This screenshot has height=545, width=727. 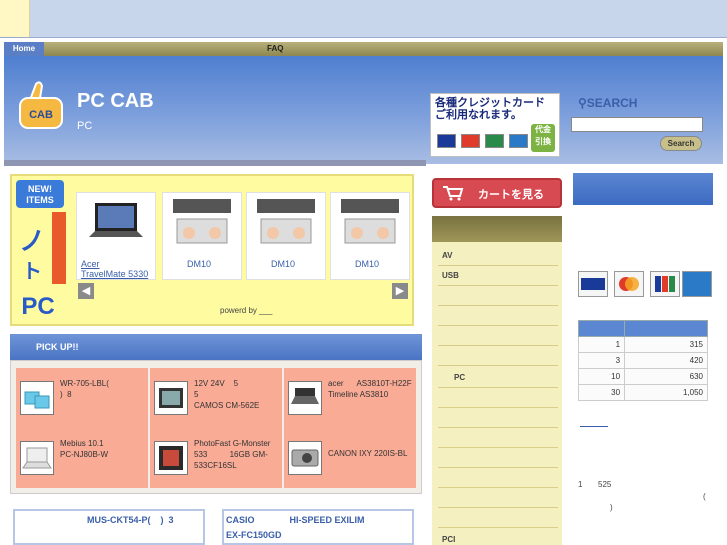 I want to click on svg-text: ITEMS, so click(x=40, y=200).